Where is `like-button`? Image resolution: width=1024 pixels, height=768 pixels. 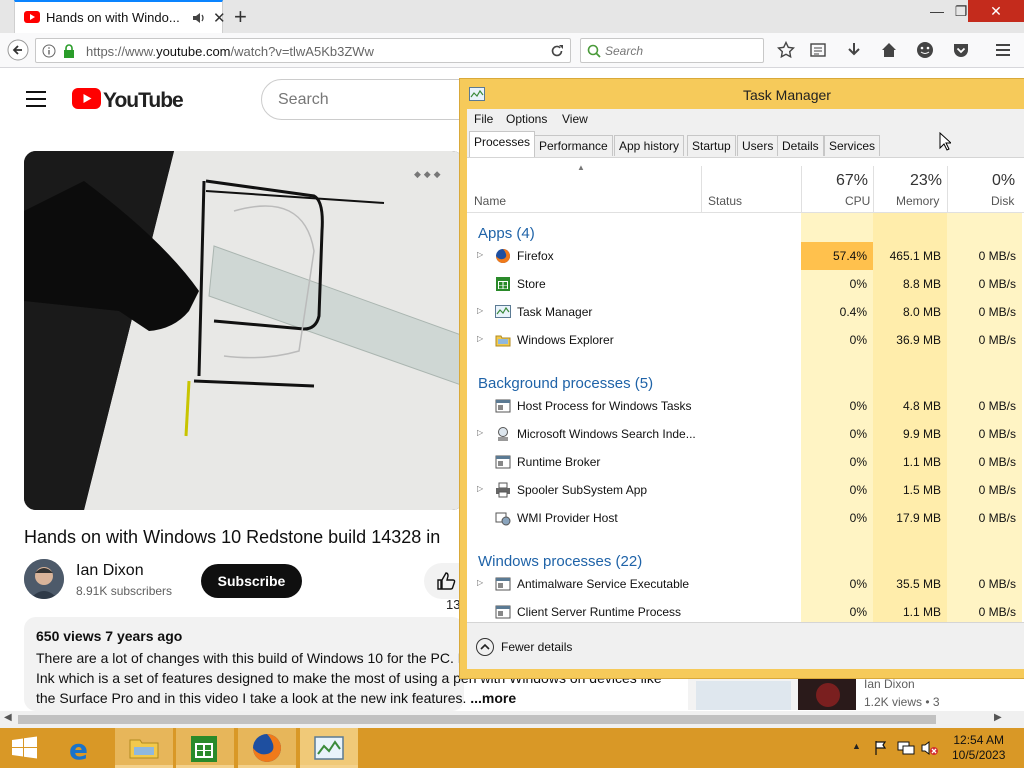
like-button is located at coordinates (444, 581).